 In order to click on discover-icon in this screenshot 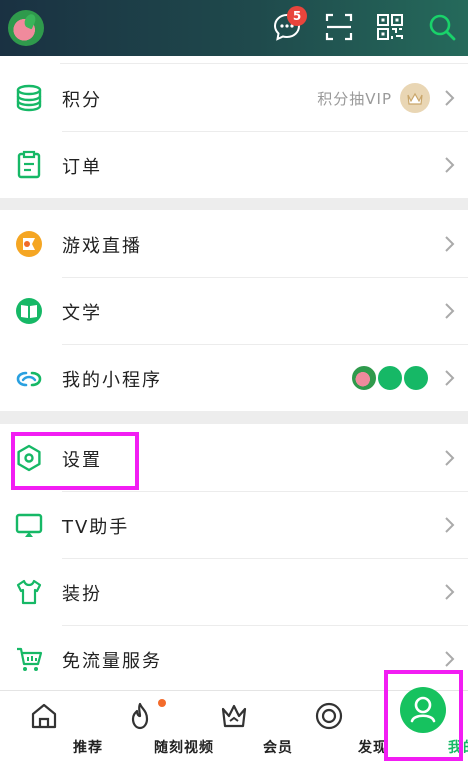, I will do `click(329, 716)`.